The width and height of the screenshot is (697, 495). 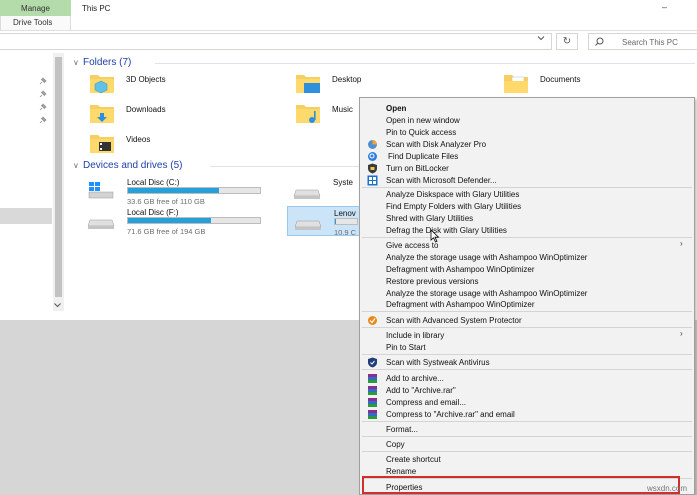 I want to click on menu-item-copy: Copy, so click(x=395, y=444).